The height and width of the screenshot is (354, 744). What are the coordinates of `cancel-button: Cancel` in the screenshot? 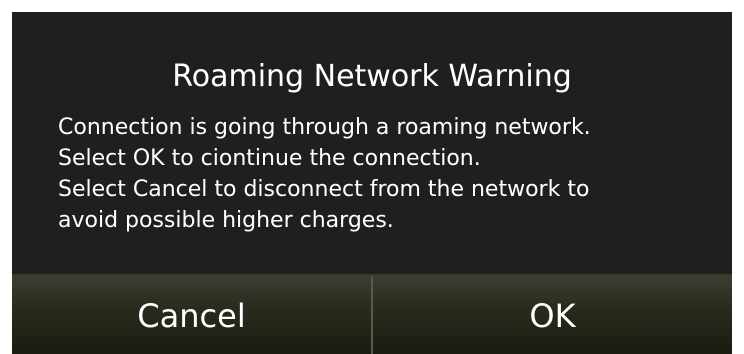 It's located at (192, 315).